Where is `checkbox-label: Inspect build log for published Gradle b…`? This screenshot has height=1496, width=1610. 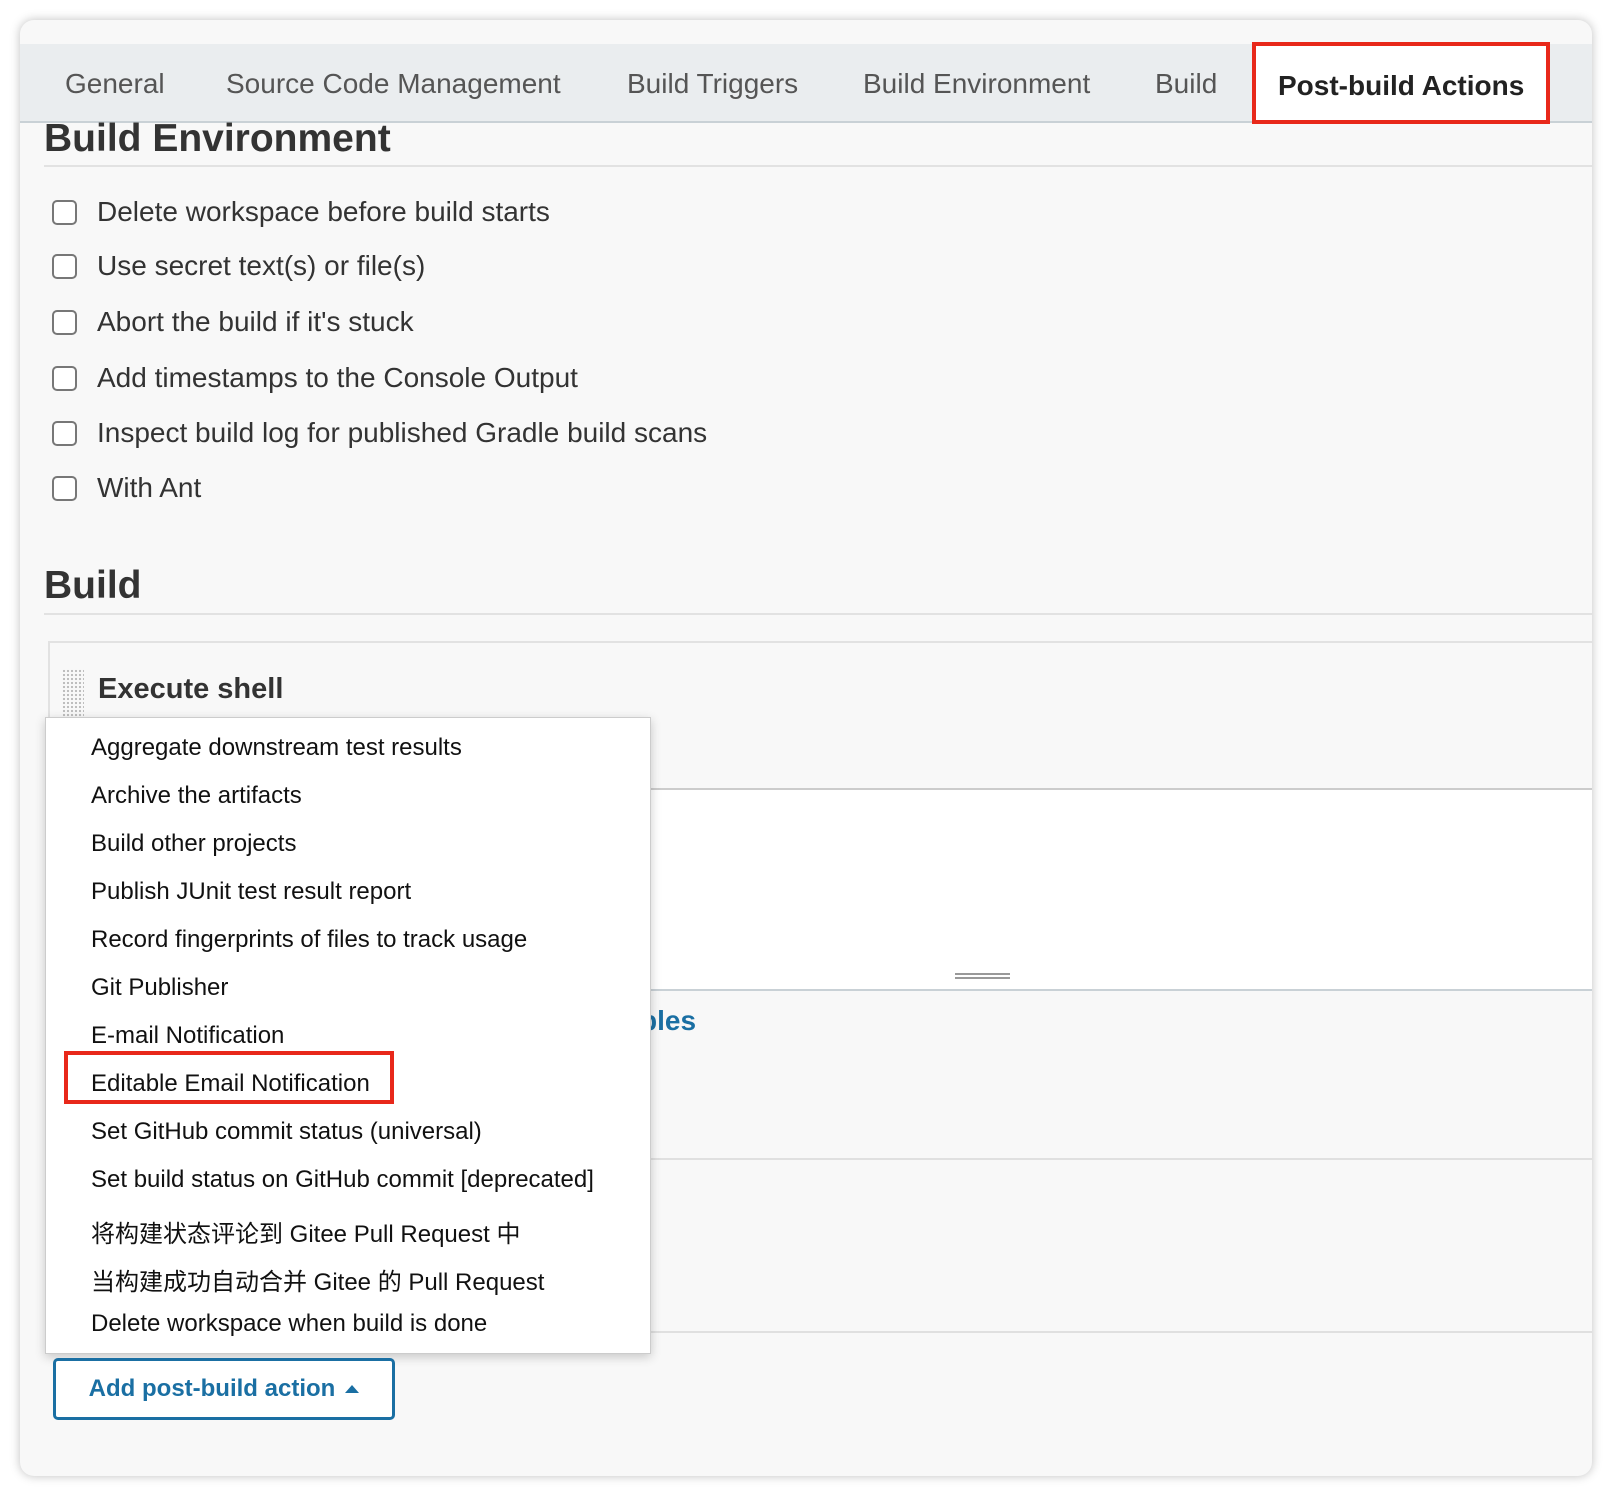 checkbox-label: Inspect build log for published Gradle b… is located at coordinates (402, 432).